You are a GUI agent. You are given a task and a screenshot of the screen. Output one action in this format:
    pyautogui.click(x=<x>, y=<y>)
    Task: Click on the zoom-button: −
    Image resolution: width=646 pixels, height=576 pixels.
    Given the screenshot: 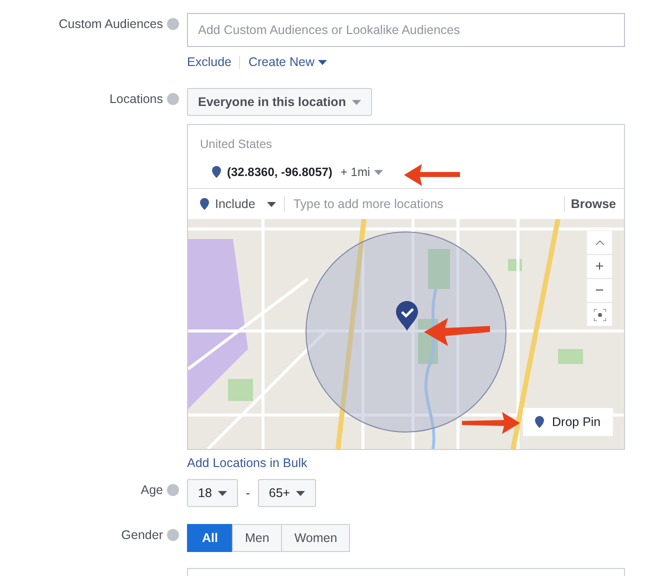 What is the action you would take?
    pyautogui.click(x=599, y=291)
    